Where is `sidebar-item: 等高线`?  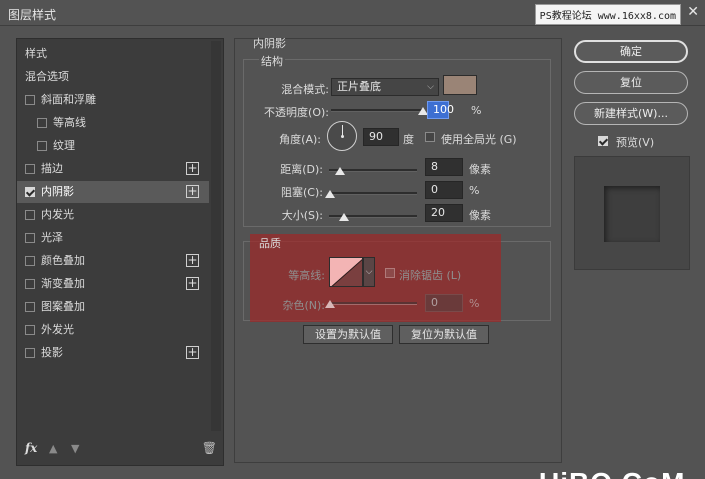
sidebar-item: 等高线 is located at coordinates (113, 123).